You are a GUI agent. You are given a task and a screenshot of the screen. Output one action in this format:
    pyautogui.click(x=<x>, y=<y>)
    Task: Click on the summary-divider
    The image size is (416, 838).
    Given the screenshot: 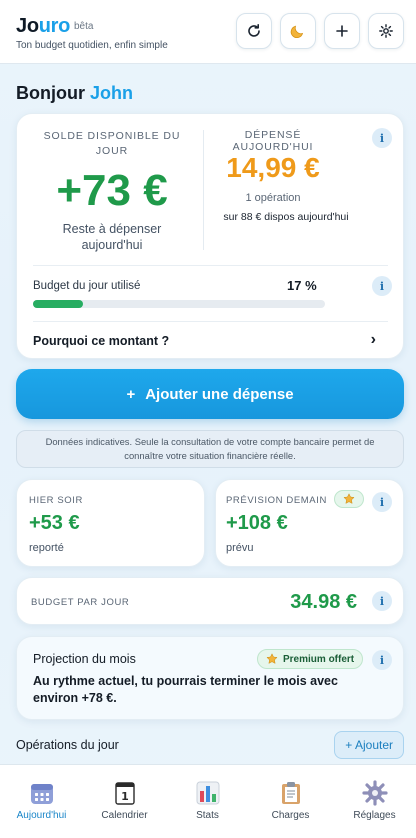 What is the action you would take?
    pyautogui.click(x=203, y=190)
    